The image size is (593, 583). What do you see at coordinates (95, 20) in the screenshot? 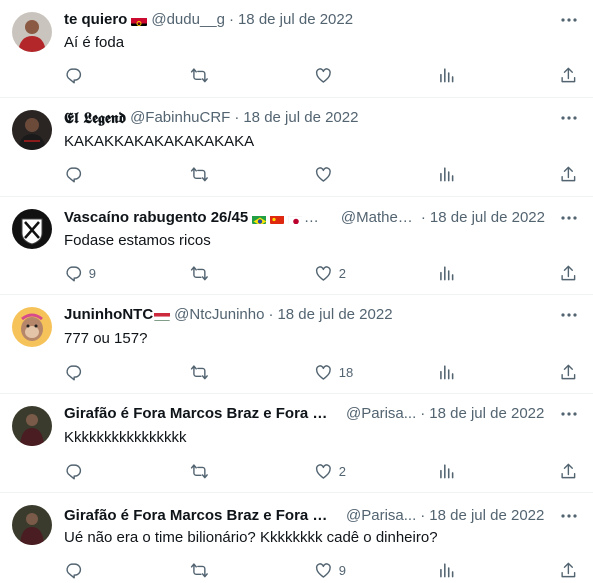
I see `display-name: te quiero` at bounding box center [95, 20].